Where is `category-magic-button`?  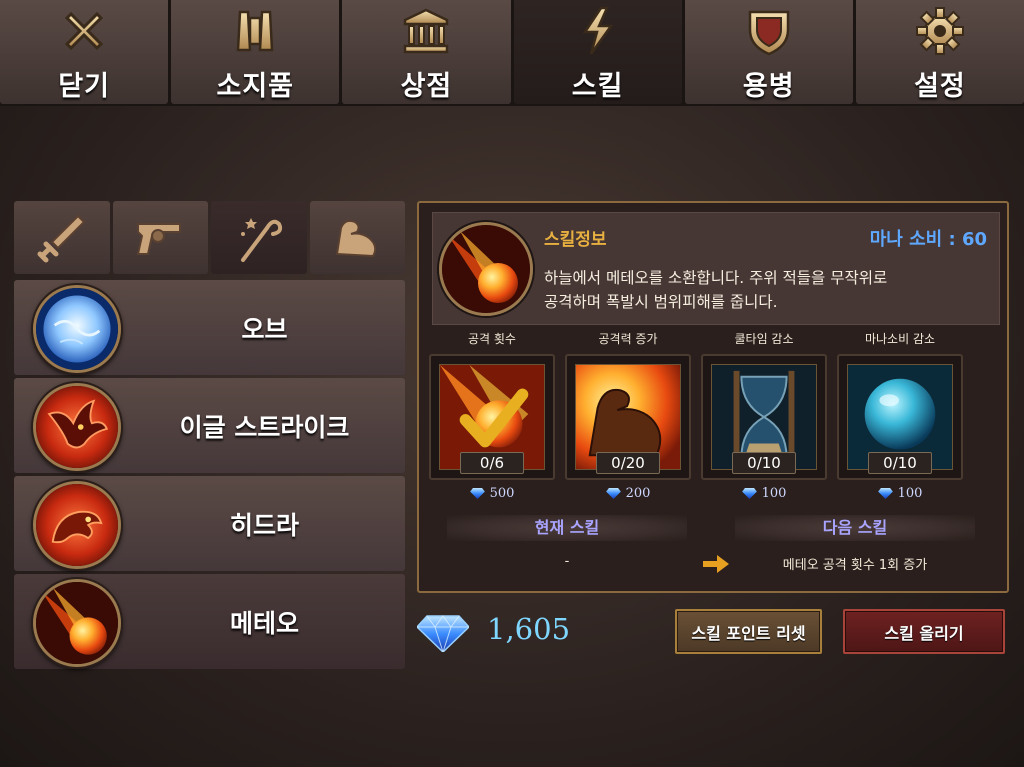 category-magic-button is located at coordinates (259, 237).